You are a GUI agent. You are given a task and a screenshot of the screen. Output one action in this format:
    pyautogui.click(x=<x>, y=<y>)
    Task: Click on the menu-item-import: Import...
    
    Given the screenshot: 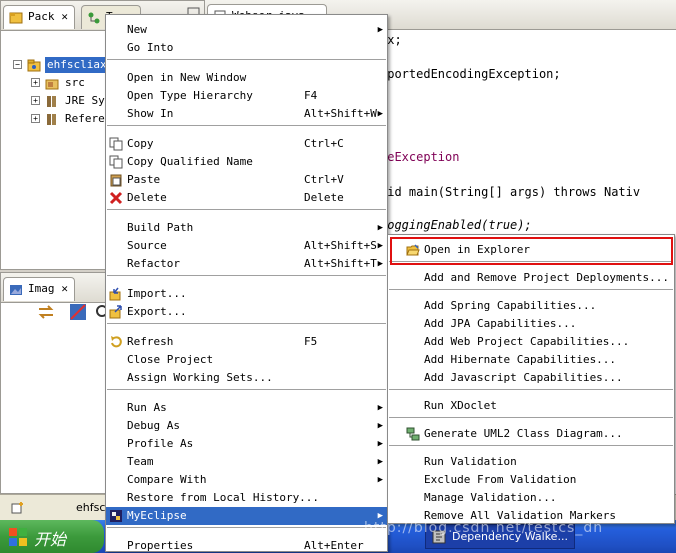 What is the action you would take?
    pyautogui.click(x=246, y=294)
    